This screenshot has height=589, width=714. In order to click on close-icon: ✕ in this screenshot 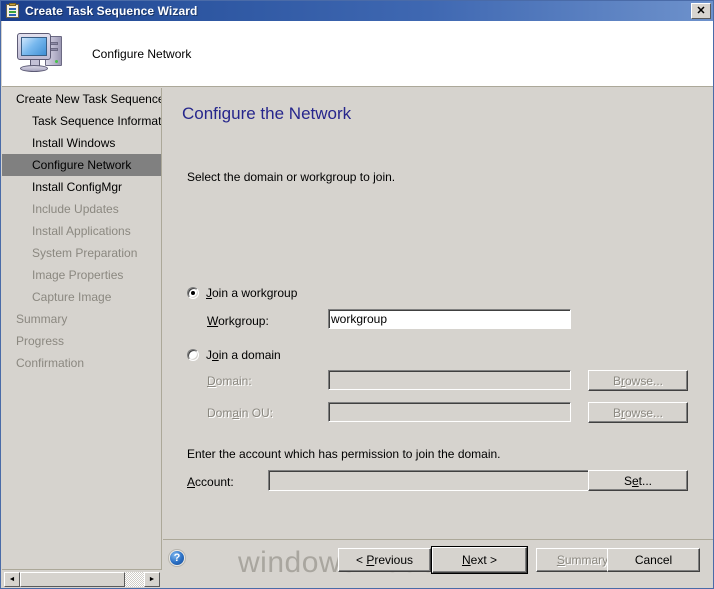, I will do `click(701, 11)`.